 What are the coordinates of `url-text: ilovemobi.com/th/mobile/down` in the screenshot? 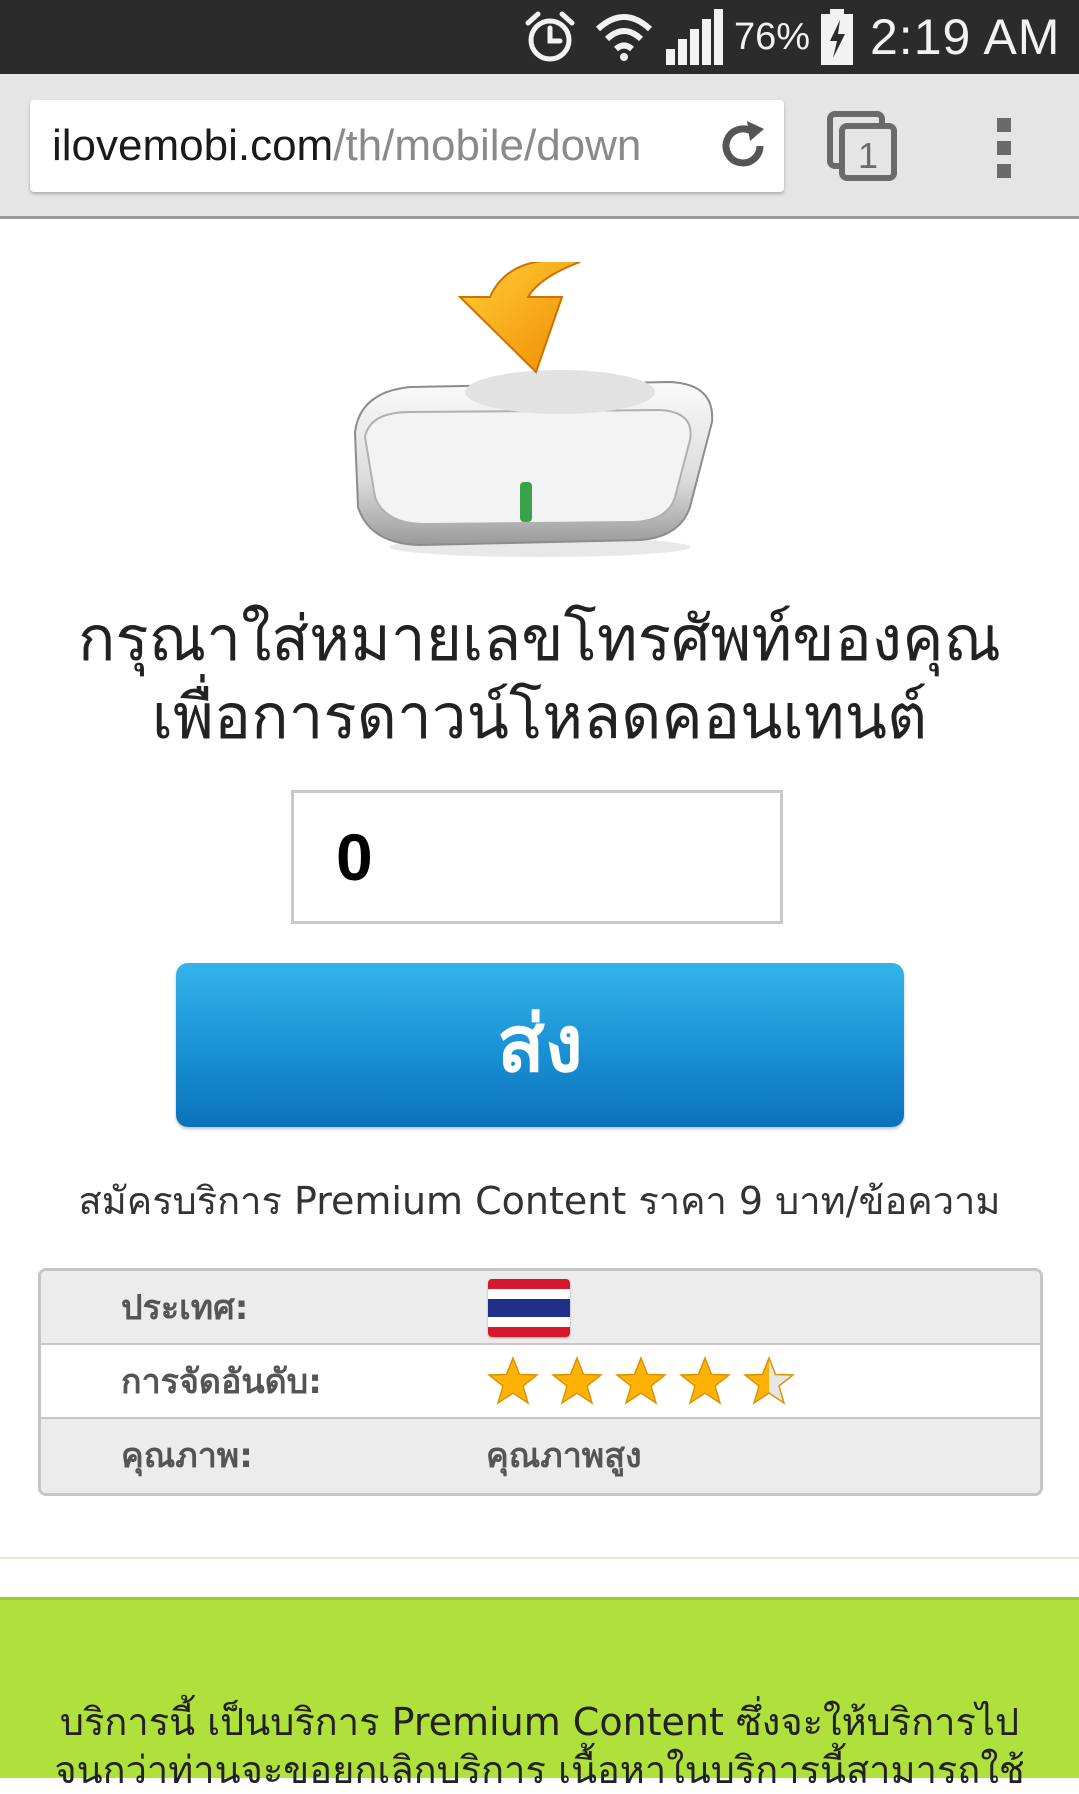 It's located at (346, 146).